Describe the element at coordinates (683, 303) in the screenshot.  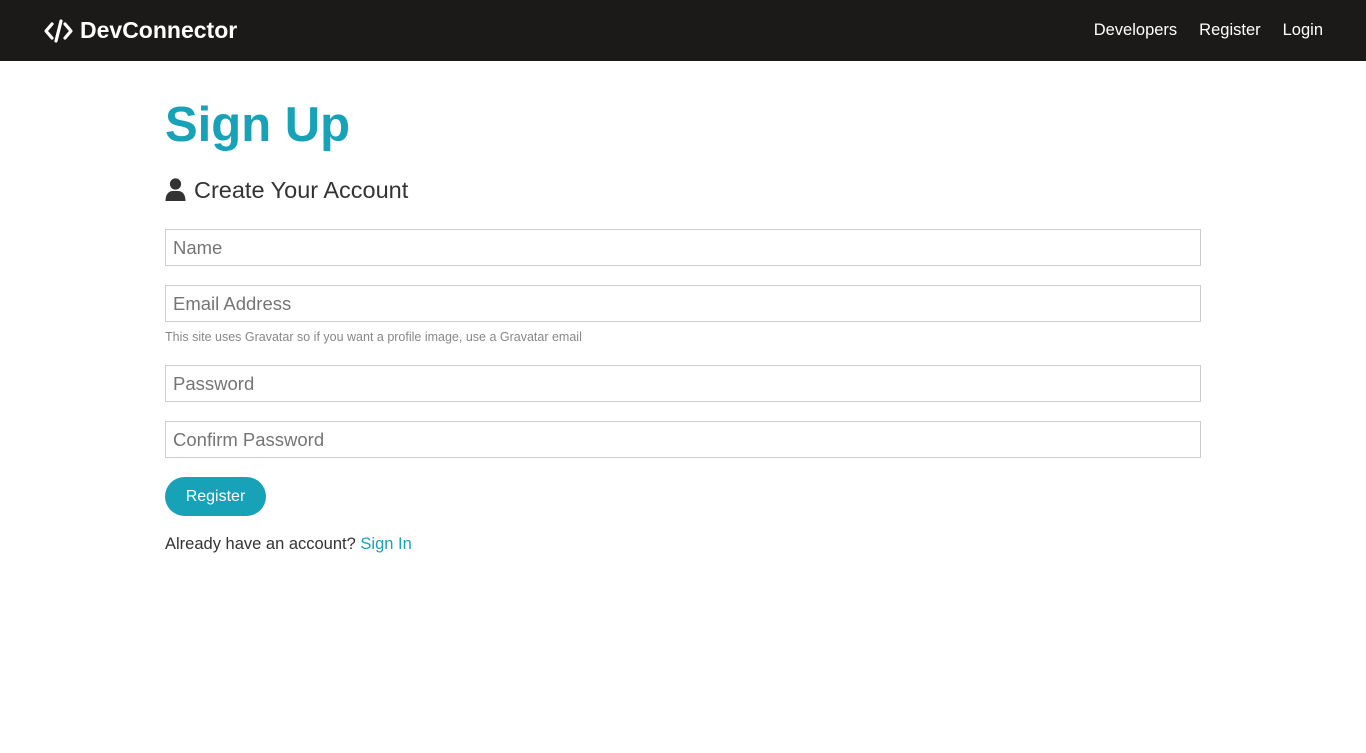
I see `email-input` at that location.